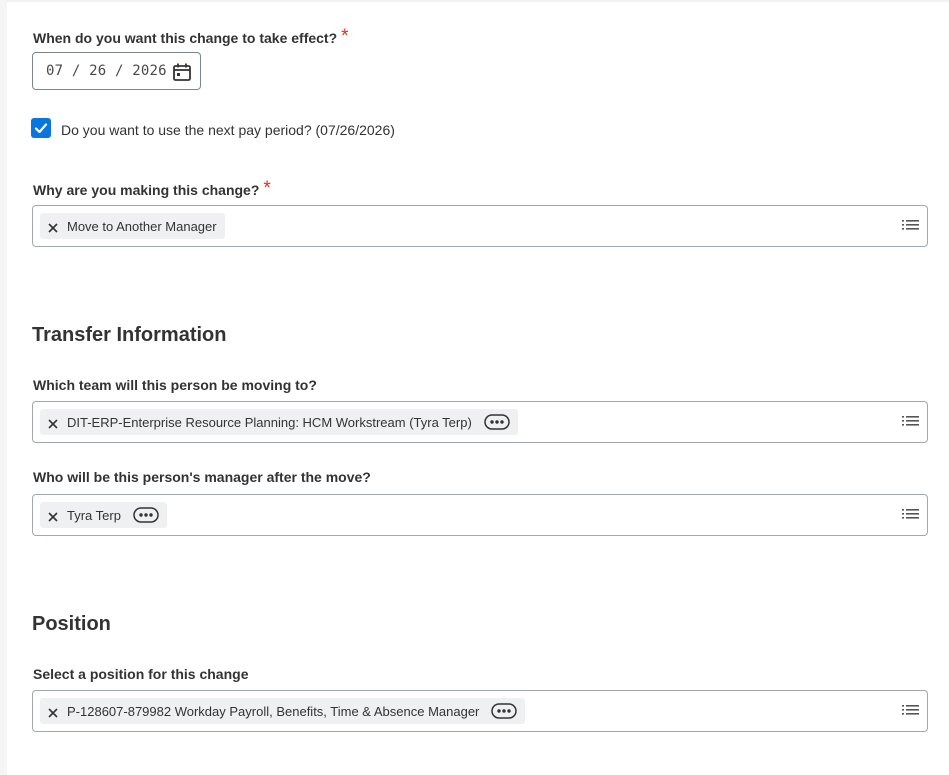 Image resolution: width=949 pixels, height=775 pixels. What do you see at coordinates (142, 226) in the screenshot?
I see `reason-selected-value: Move to Another Manager` at bounding box center [142, 226].